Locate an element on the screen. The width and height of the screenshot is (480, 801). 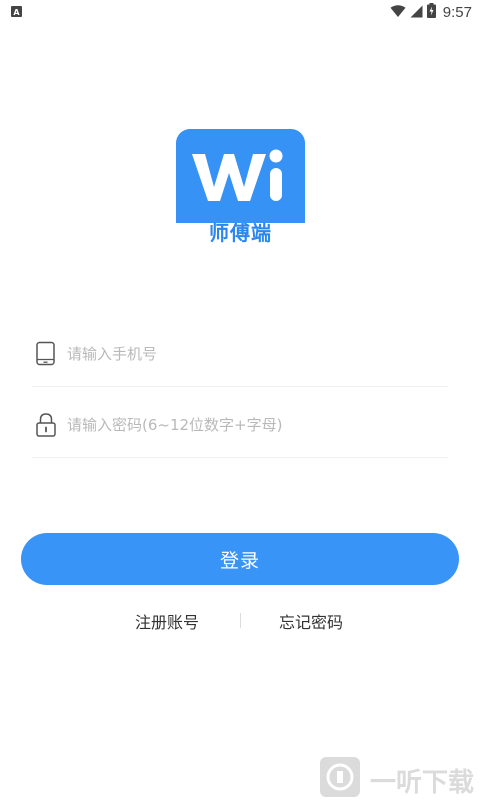
links-divider is located at coordinates (240, 620).